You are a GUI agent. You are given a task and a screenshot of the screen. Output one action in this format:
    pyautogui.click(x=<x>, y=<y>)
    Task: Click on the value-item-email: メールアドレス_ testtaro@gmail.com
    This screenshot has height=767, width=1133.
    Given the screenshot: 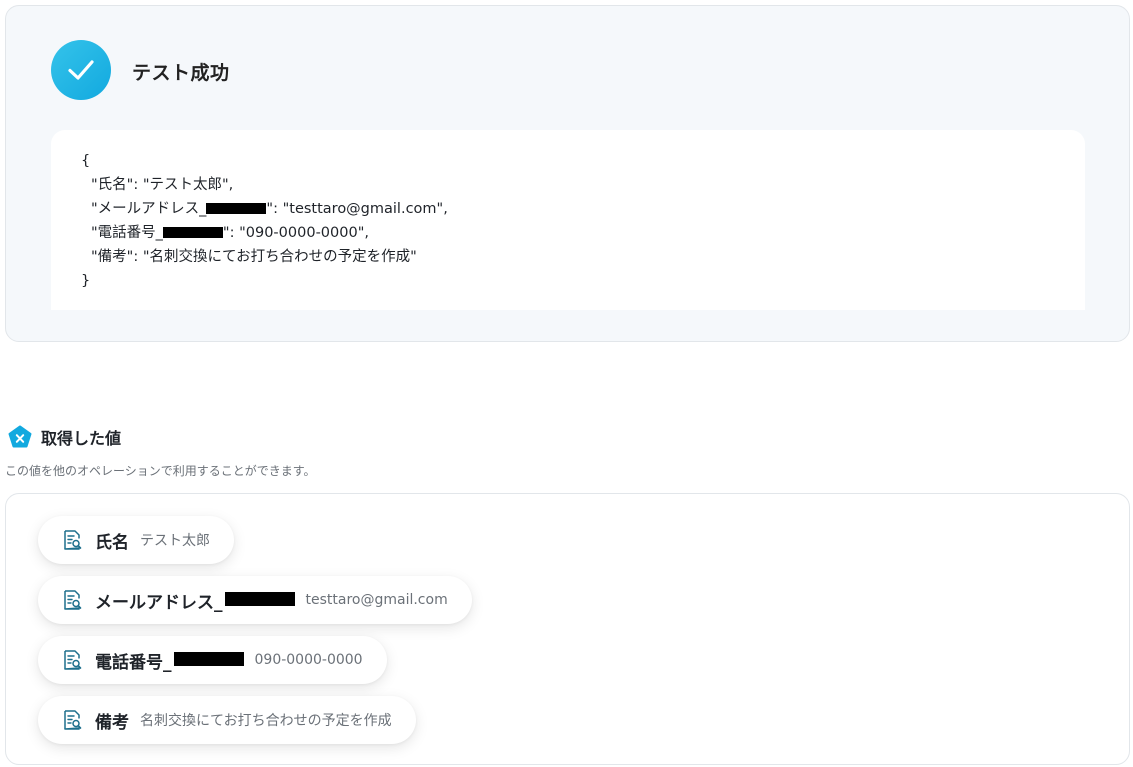 What is the action you would take?
    pyautogui.click(x=255, y=600)
    